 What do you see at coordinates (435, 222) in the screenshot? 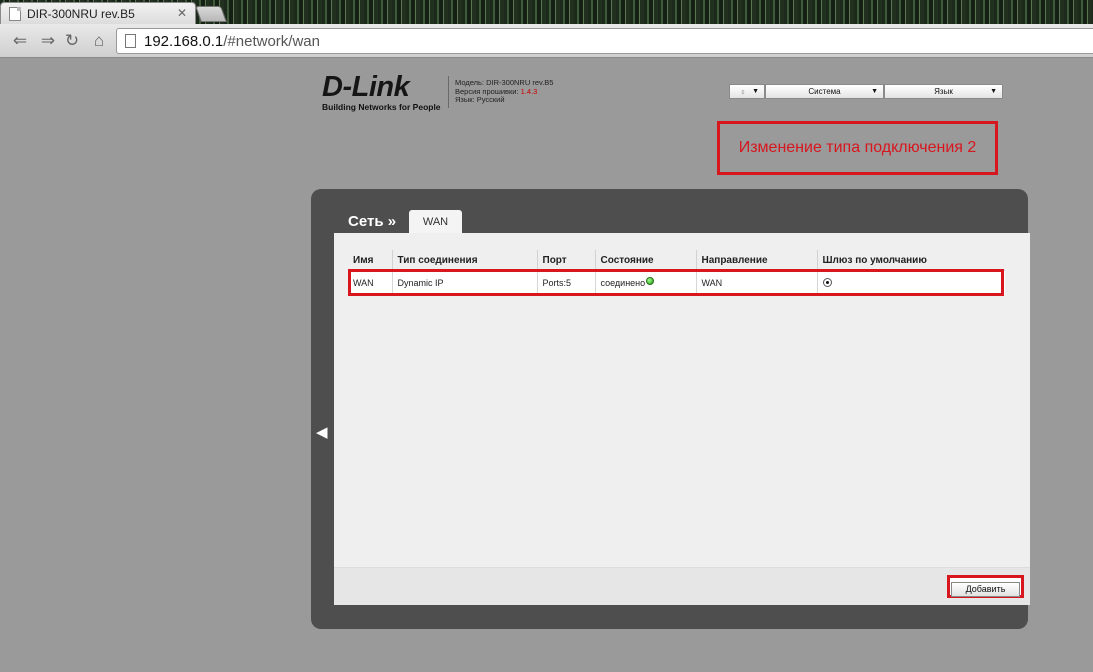
I see `tab-wan: WAN` at bounding box center [435, 222].